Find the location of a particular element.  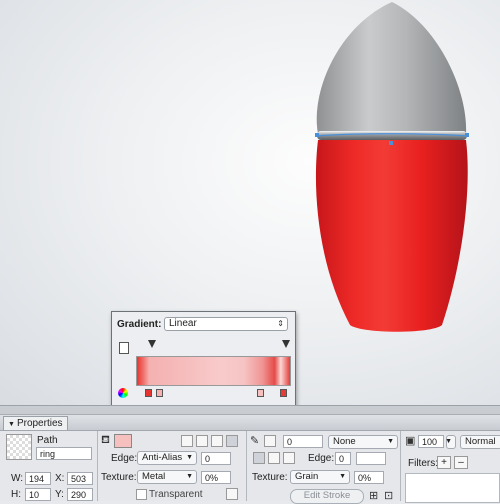

ring-path is located at coordinates (392, 135).